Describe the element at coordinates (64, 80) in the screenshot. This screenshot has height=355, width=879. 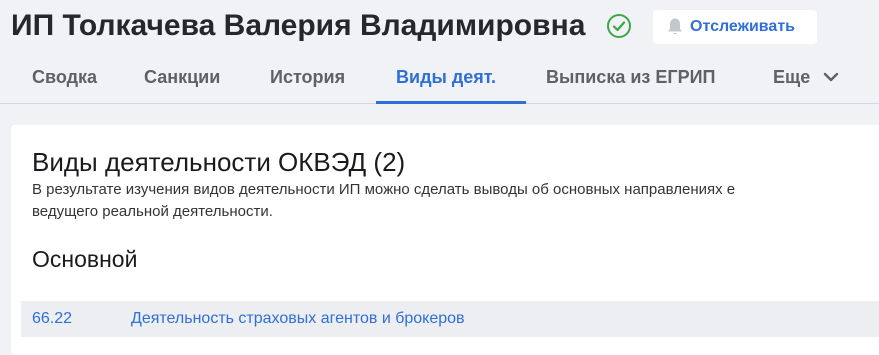
I see `tab-summary: Сводка` at that location.